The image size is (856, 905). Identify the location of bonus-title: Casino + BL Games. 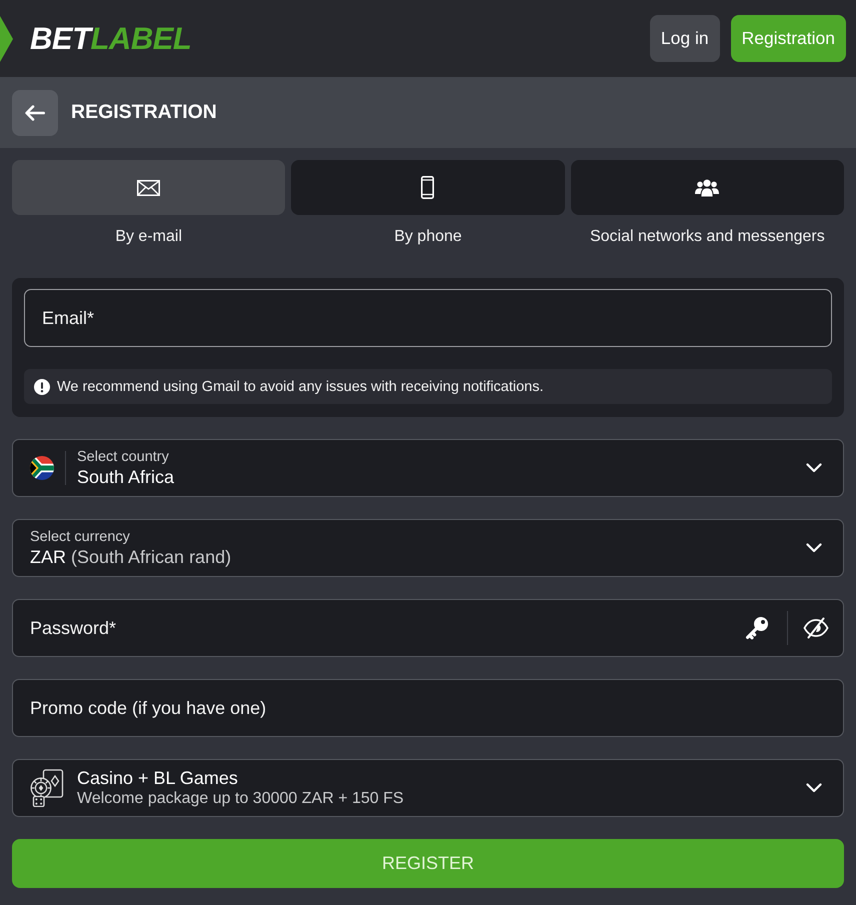
(157, 778).